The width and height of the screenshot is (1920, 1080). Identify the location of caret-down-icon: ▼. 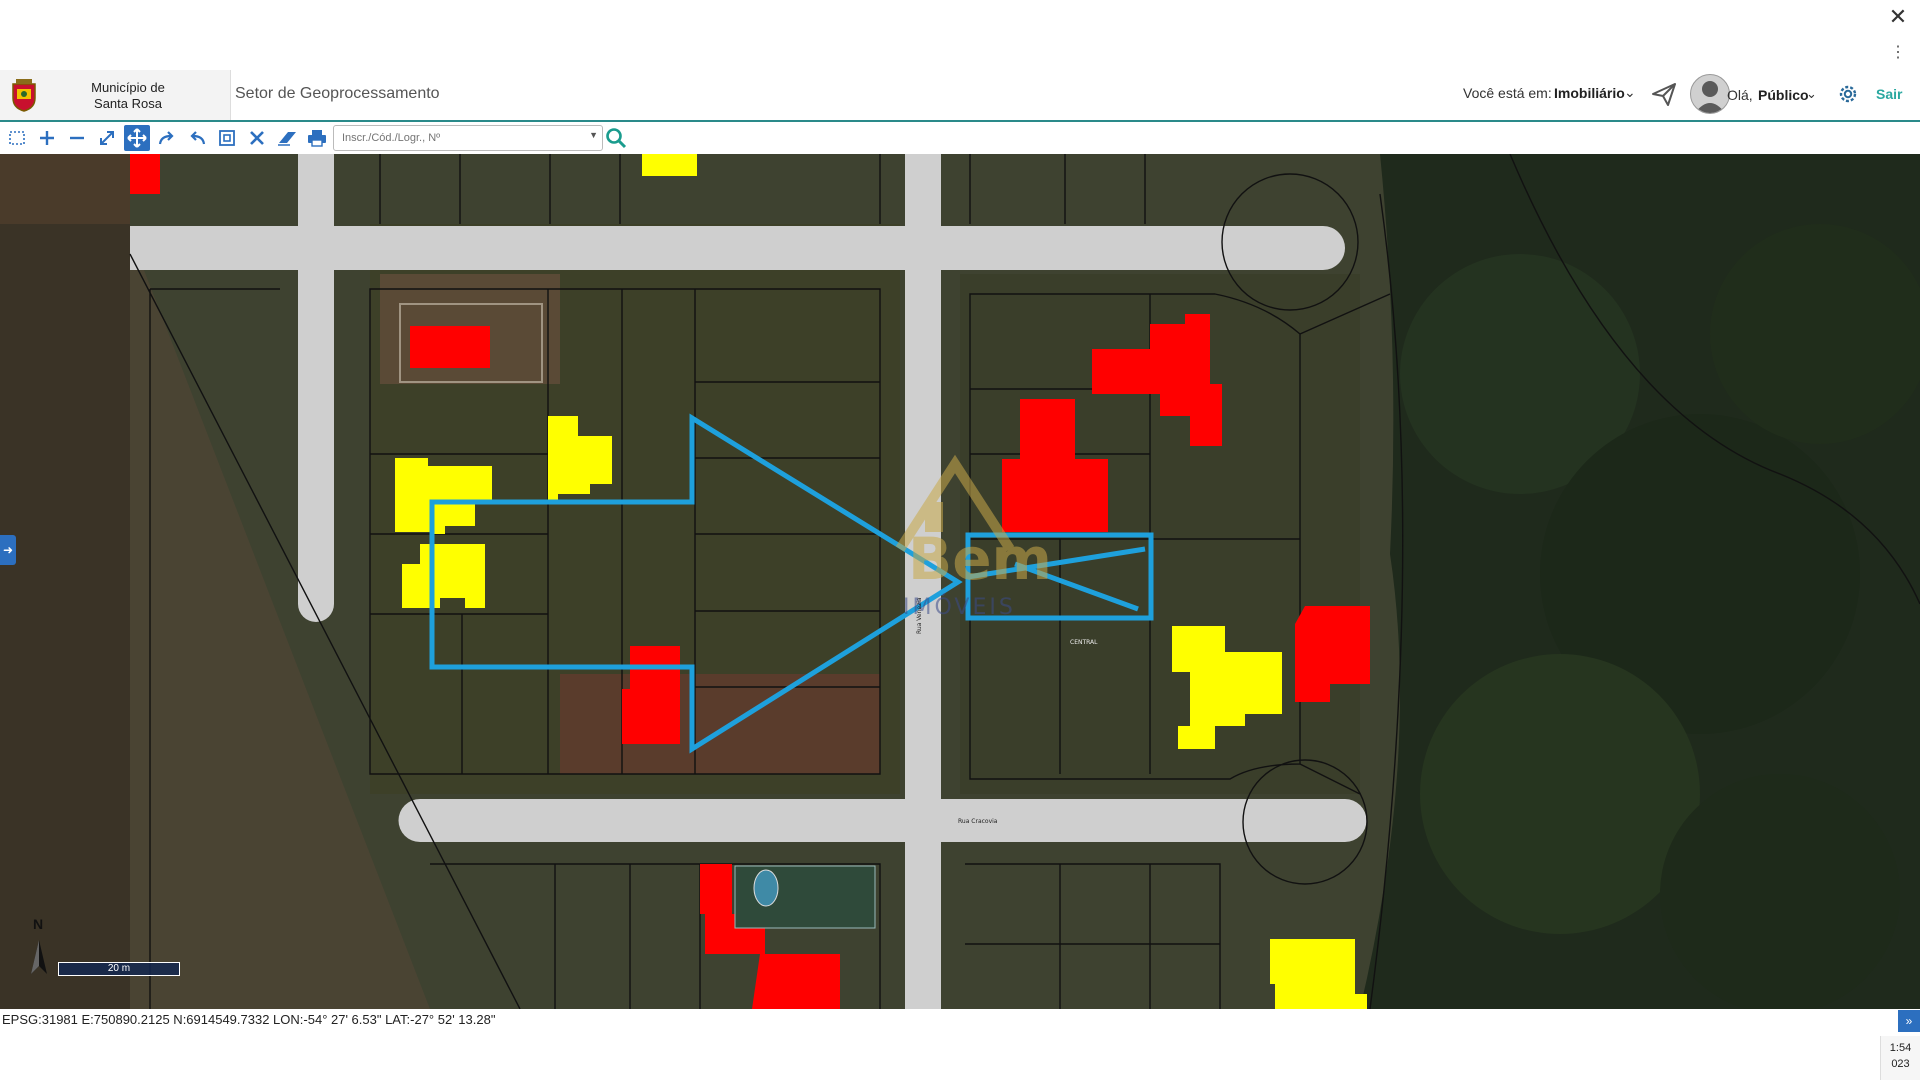
(593, 135).